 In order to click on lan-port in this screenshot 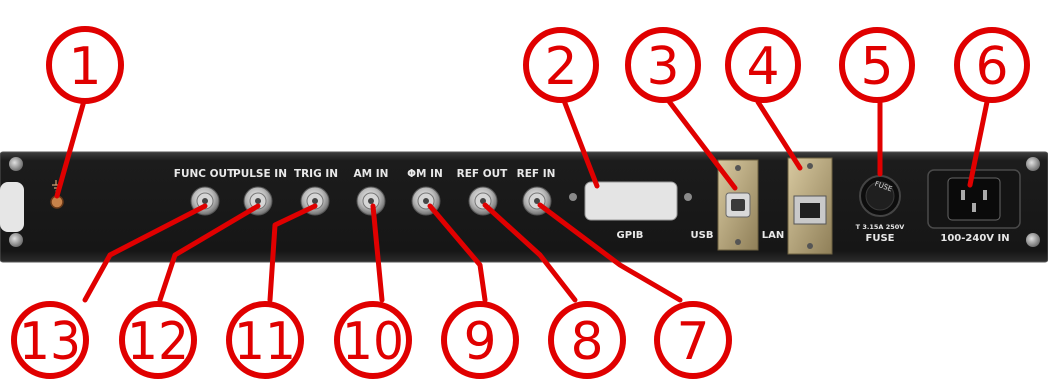, I will do `click(810, 206)`.